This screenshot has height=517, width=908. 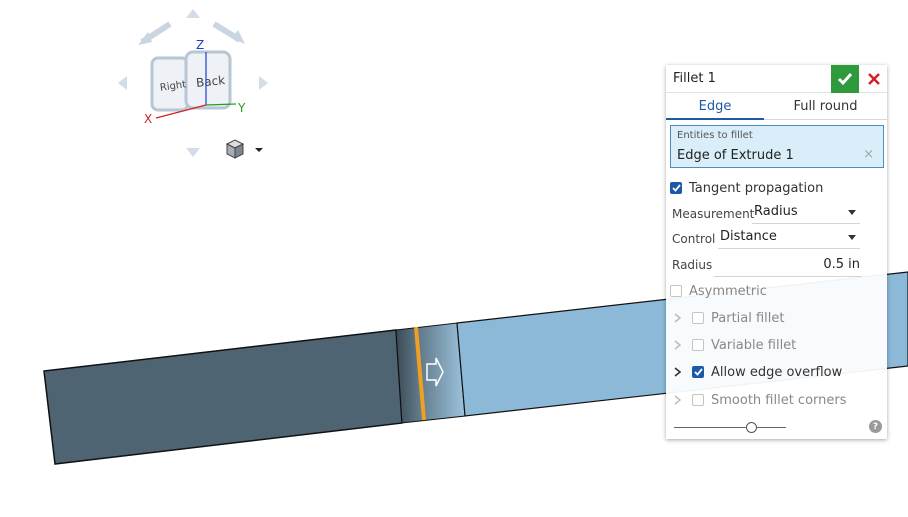 I want to click on pan-right-icon, so click(x=263, y=83).